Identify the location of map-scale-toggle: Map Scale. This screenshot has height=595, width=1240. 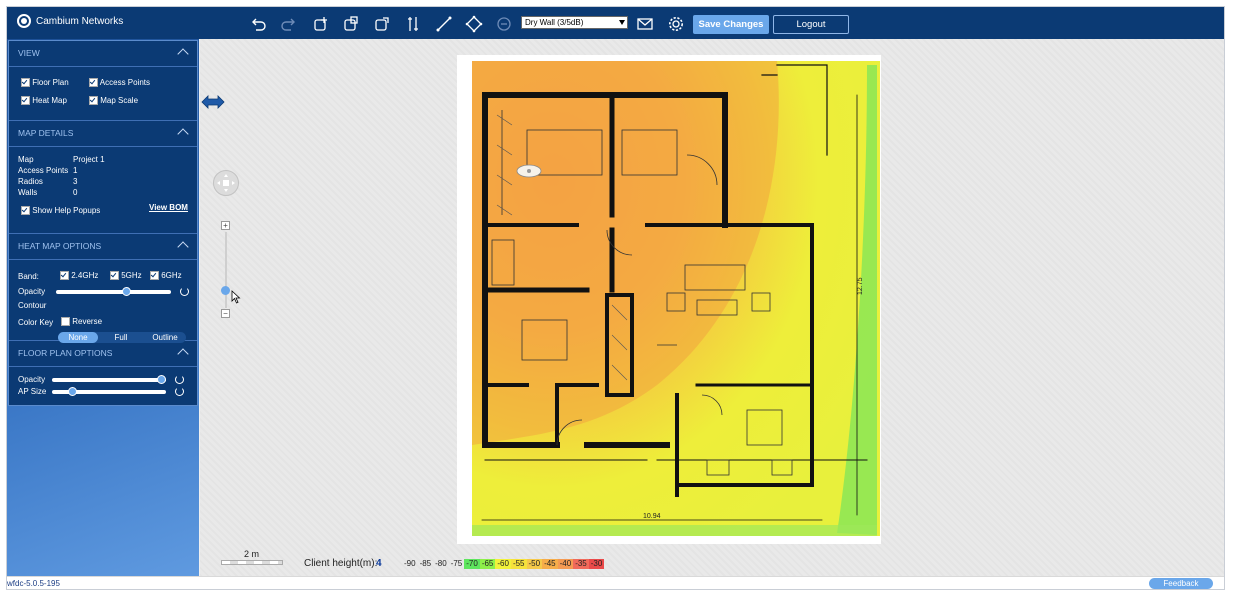
(114, 101).